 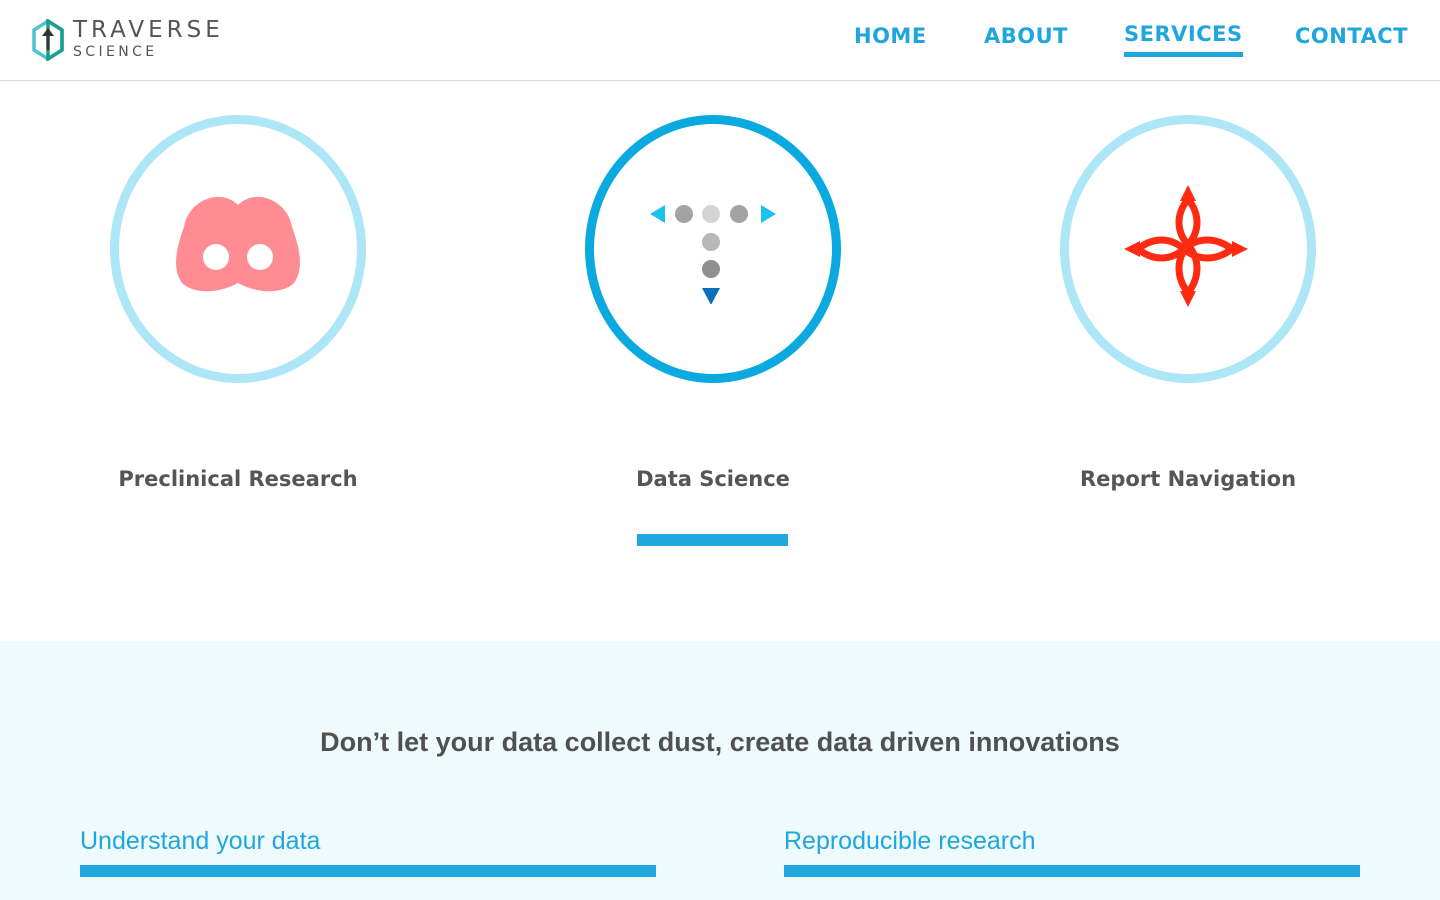 I want to click on brand-name: TRAVERSE, so click(x=148, y=30).